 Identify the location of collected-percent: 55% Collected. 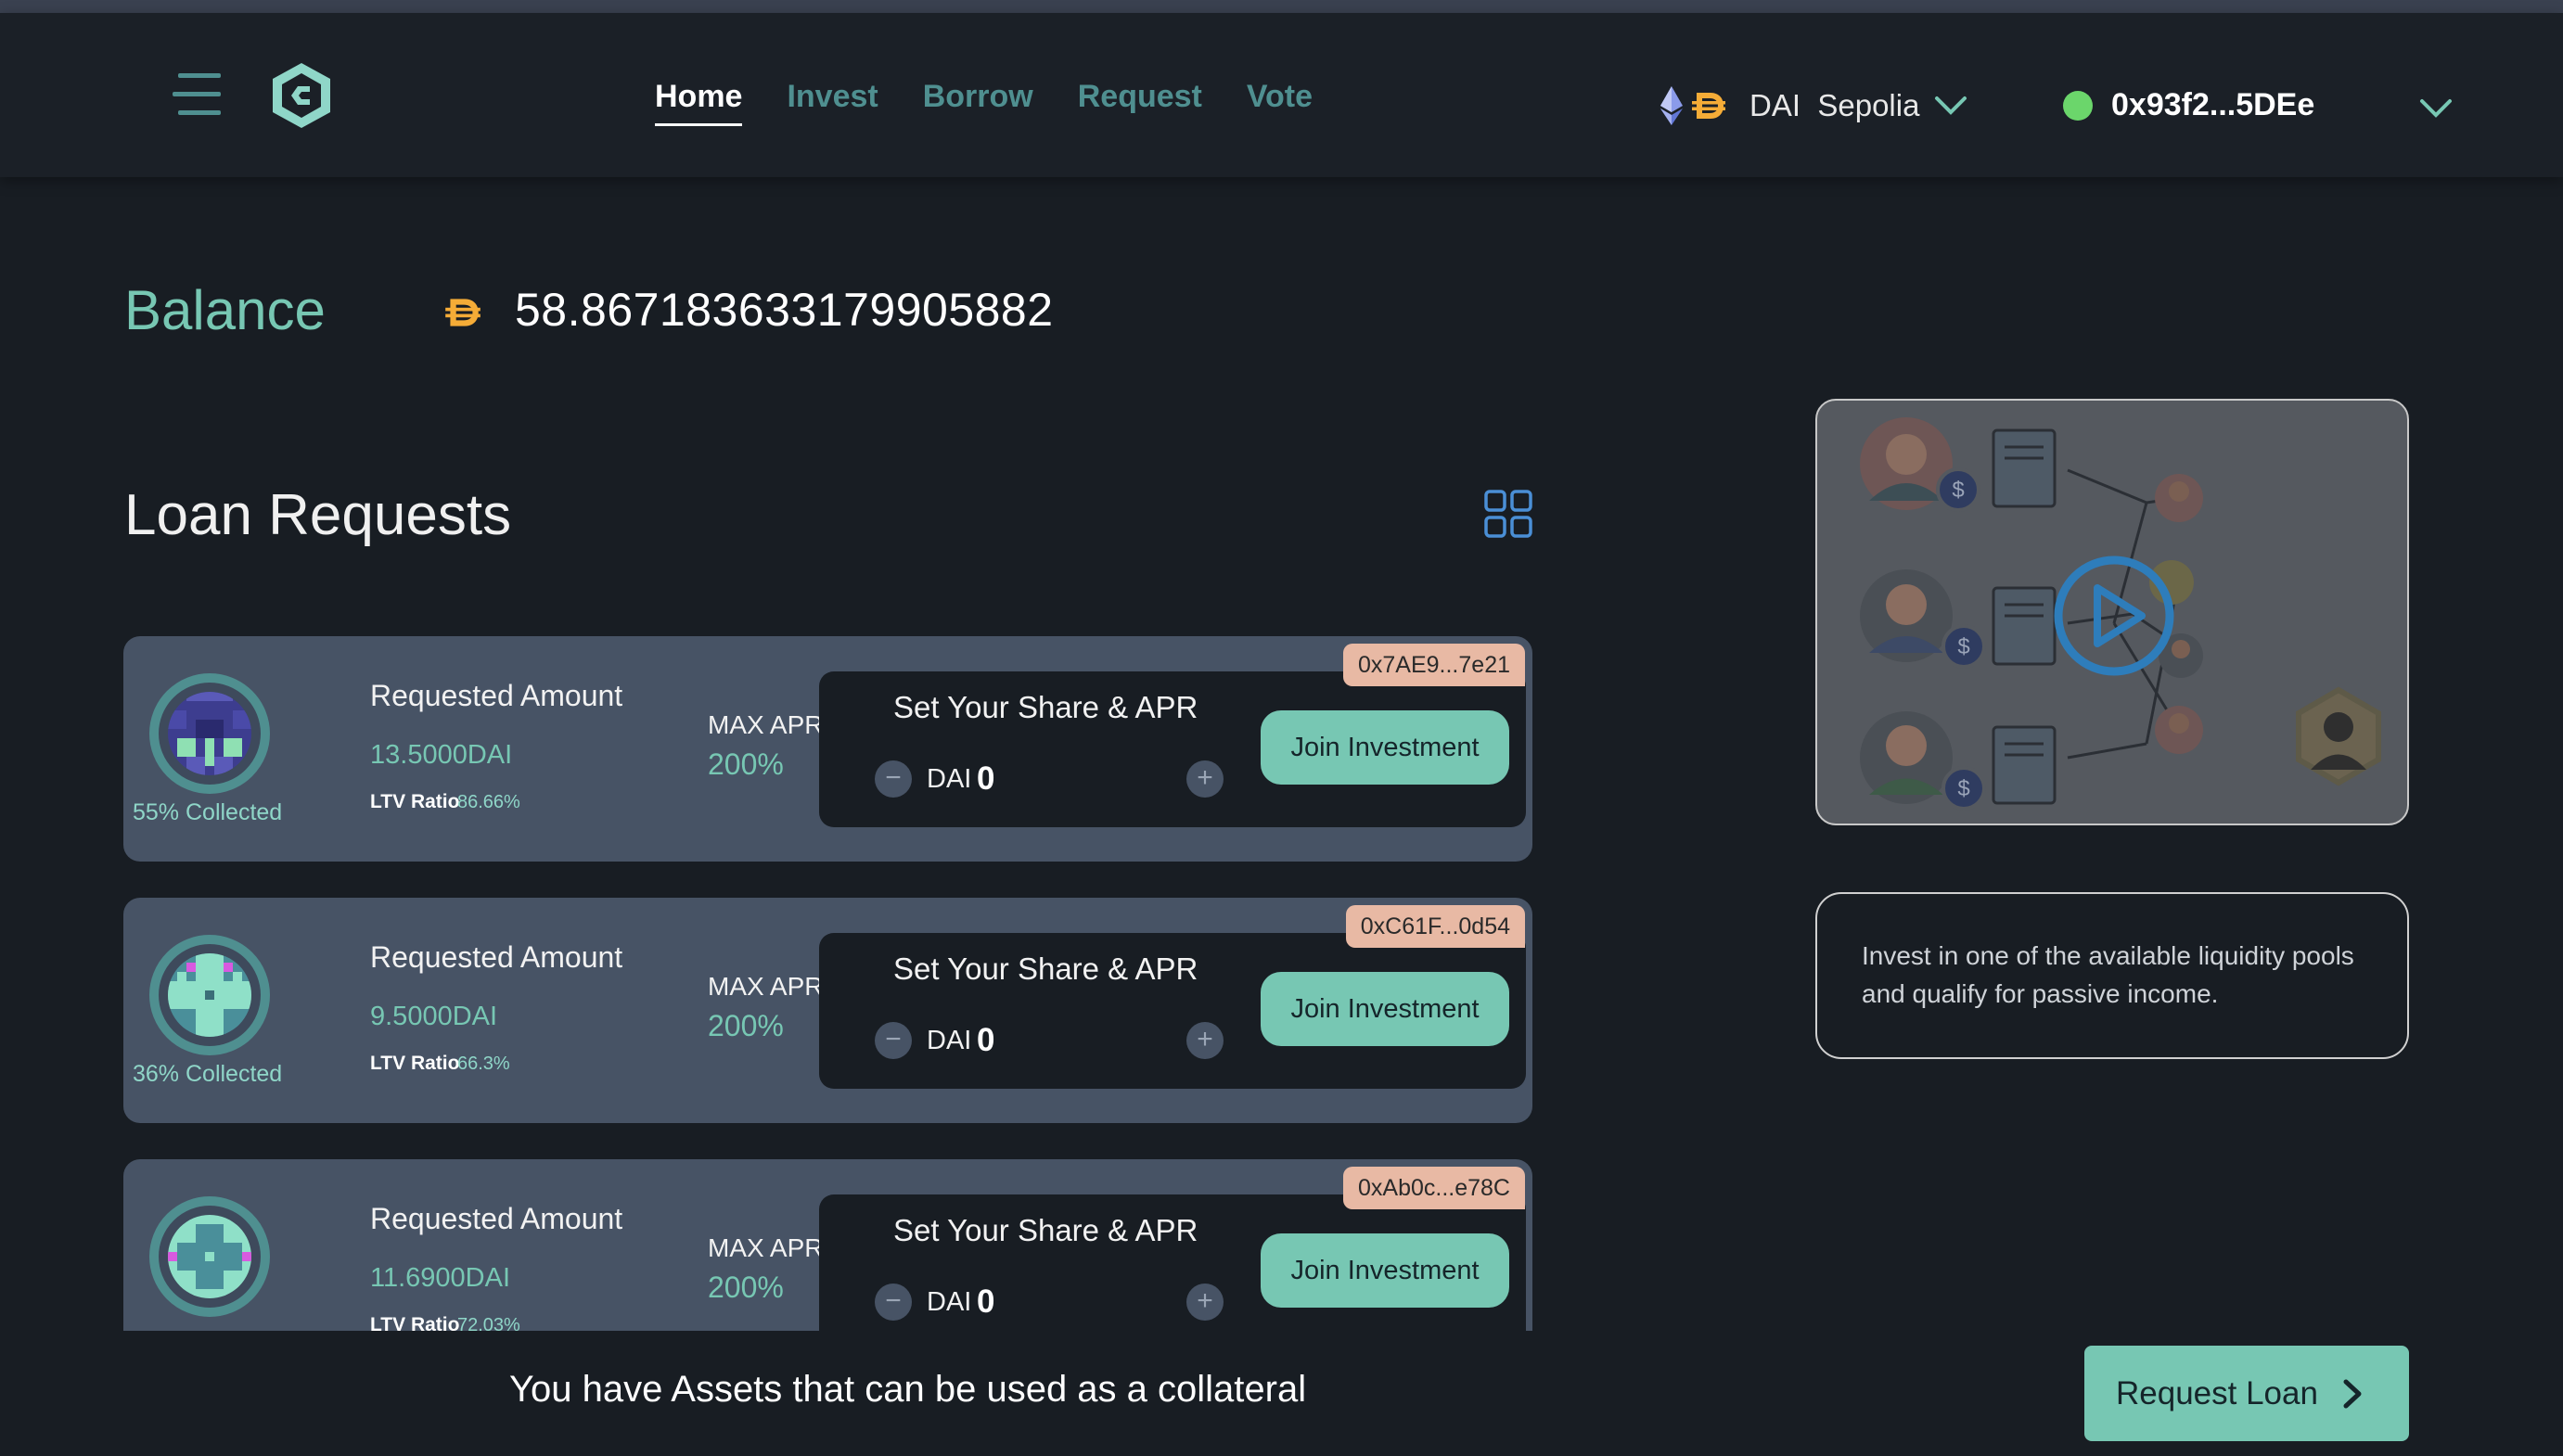
(208, 812).